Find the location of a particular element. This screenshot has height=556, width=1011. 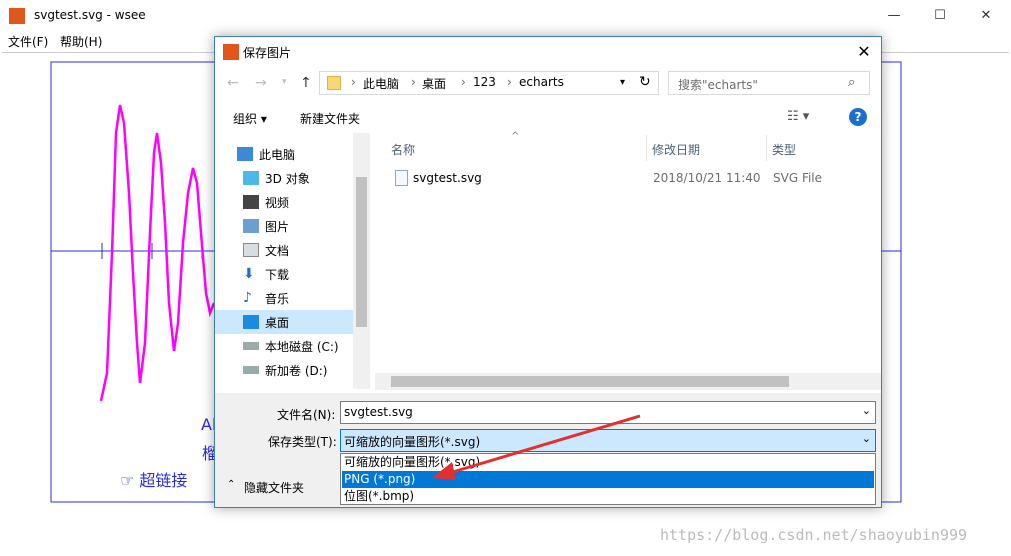

watermark: https://blog.csdn.net/shaoyubin999 is located at coordinates (814, 535).